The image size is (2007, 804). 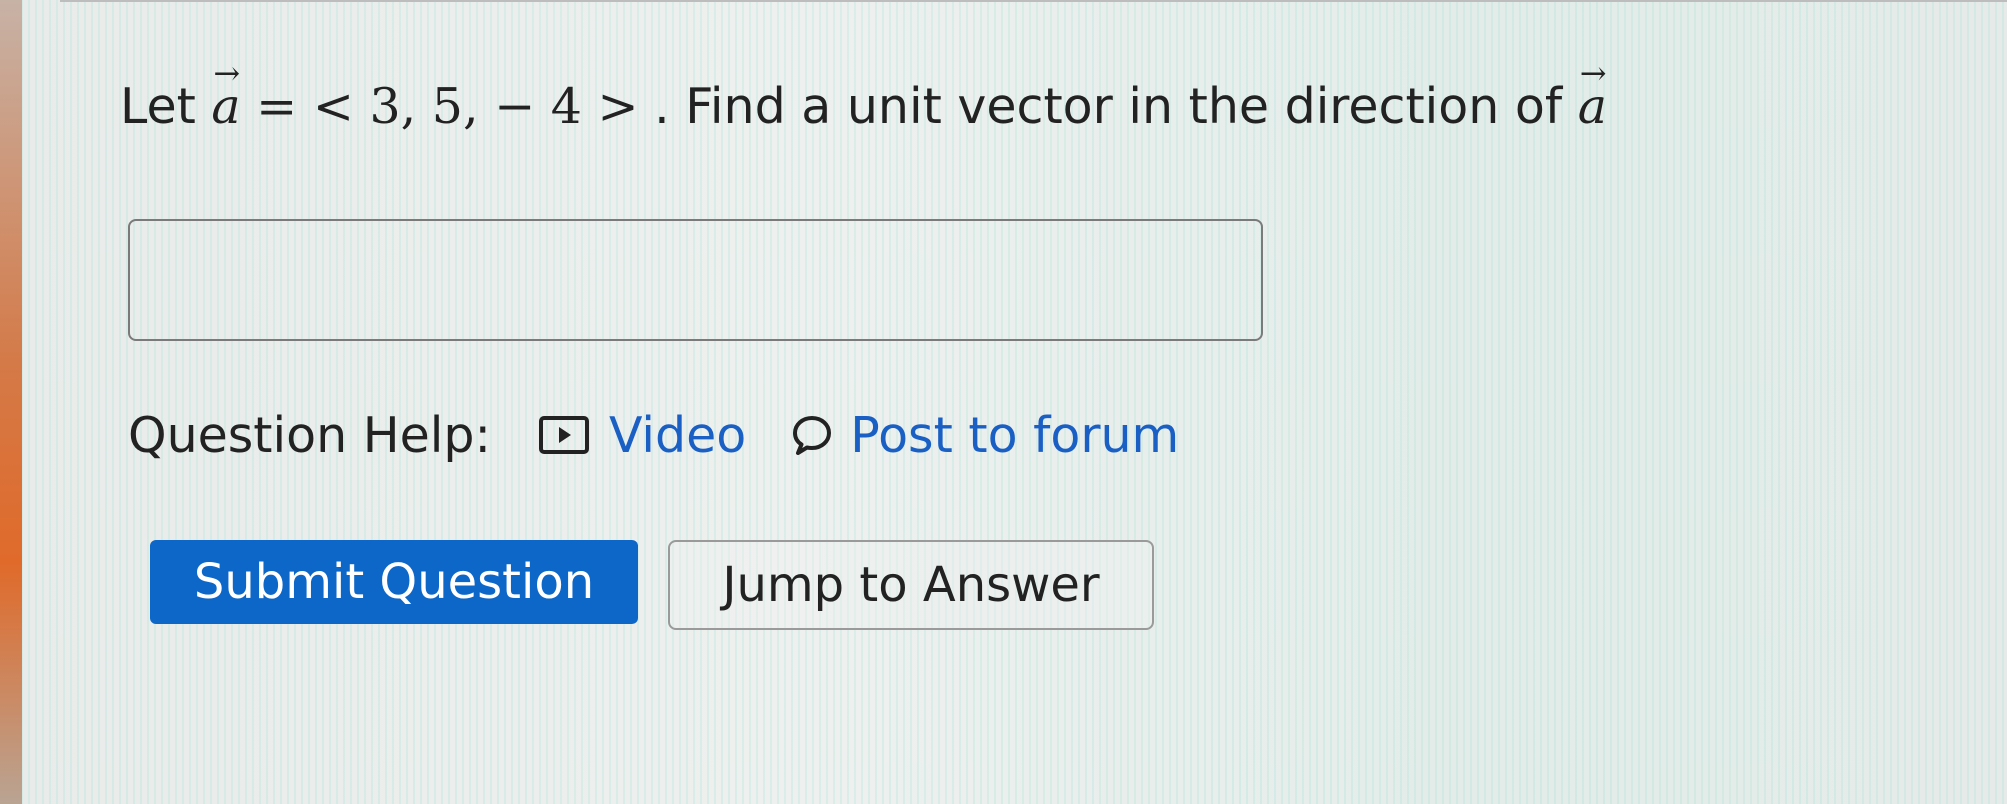 I want to click on question-prefix: Let, so click(x=158, y=106).